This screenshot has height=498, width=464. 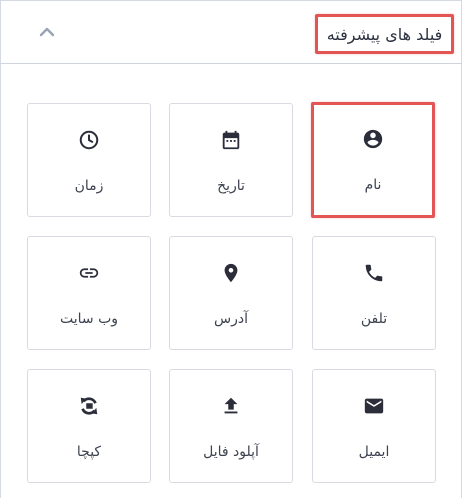 What do you see at coordinates (373, 160) in the screenshot?
I see `field-tile-name: نام` at bounding box center [373, 160].